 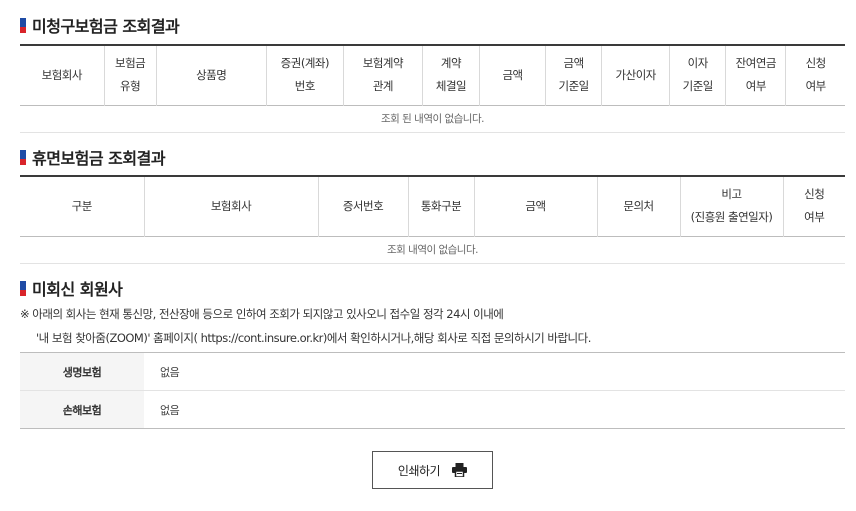 What do you see at coordinates (82, 409) in the screenshot?
I see `nonlife-insurance-label: 손해보험` at bounding box center [82, 409].